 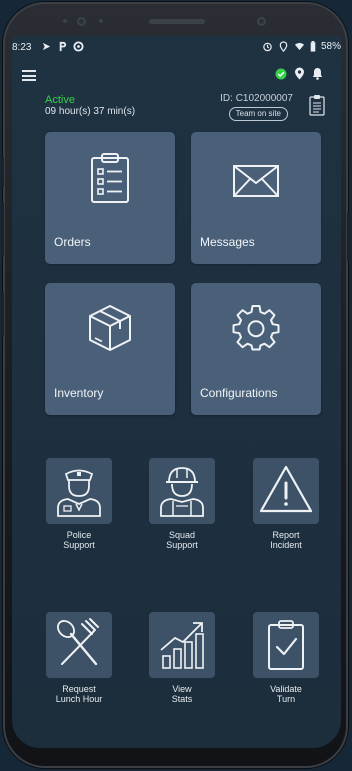 What do you see at coordinates (81, 21) in the screenshot?
I see `iris-sensor` at bounding box center [81, 21].